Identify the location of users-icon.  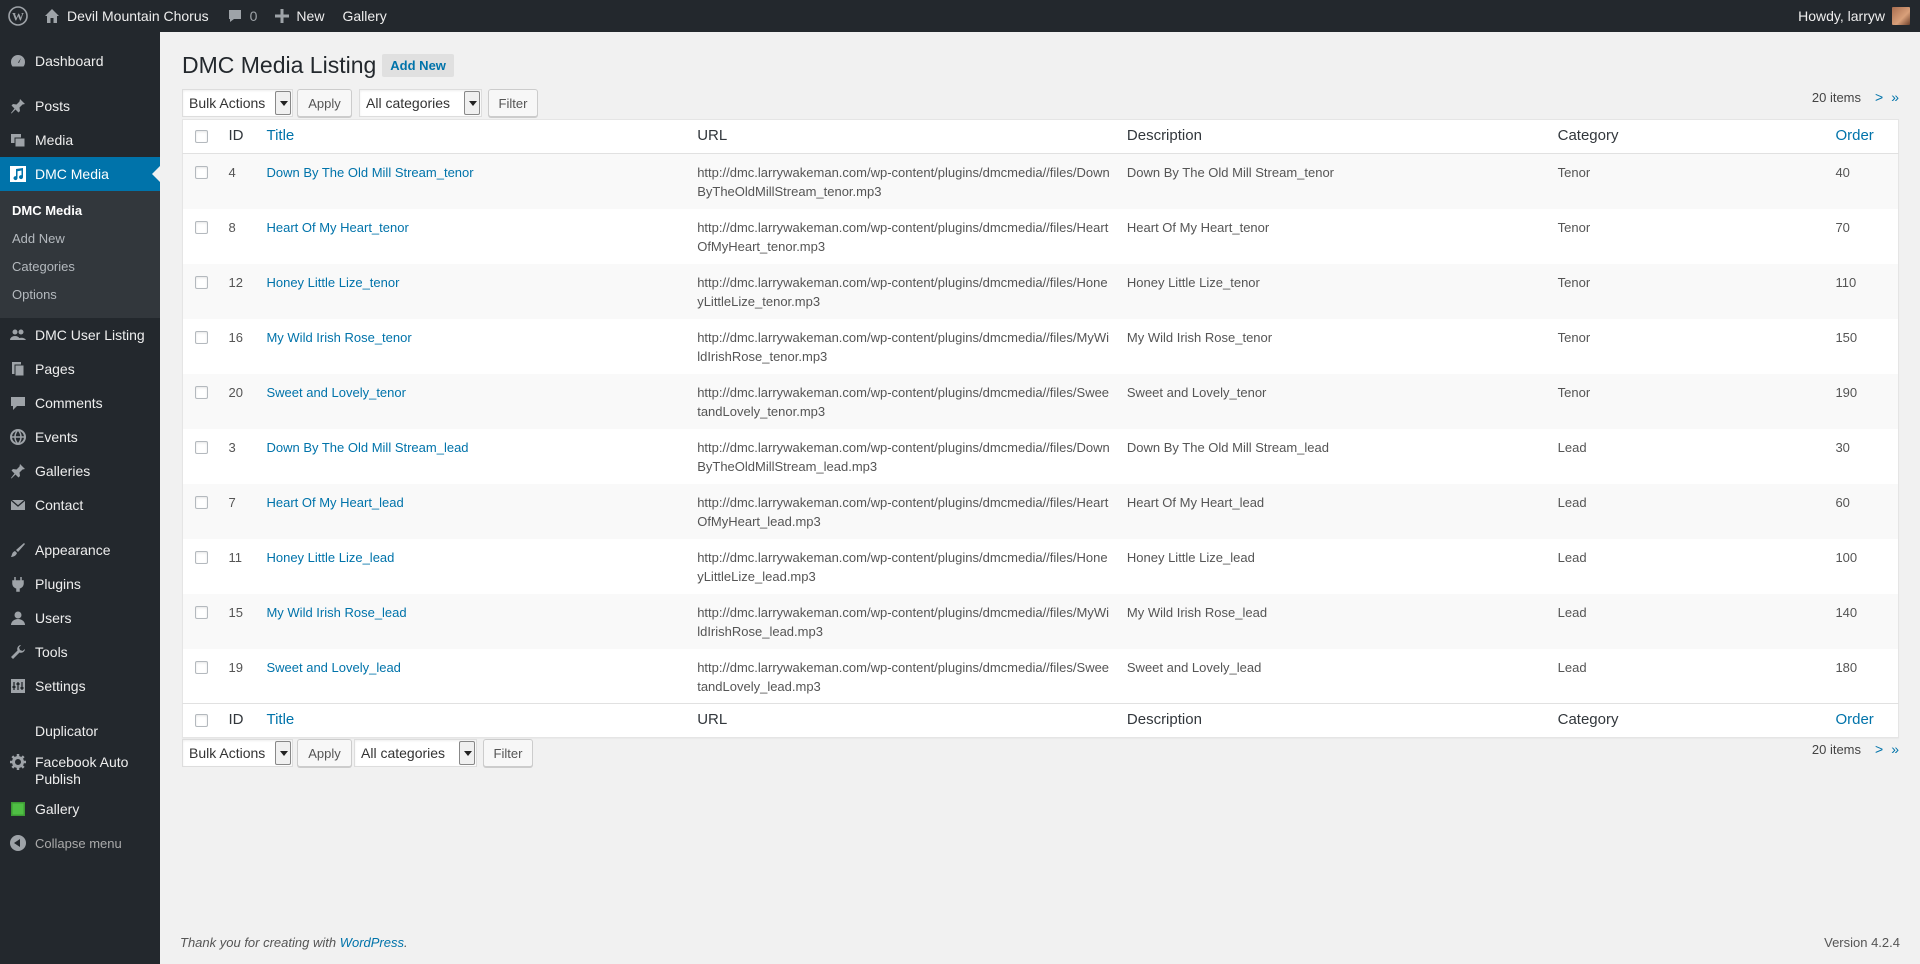
(18, 335).